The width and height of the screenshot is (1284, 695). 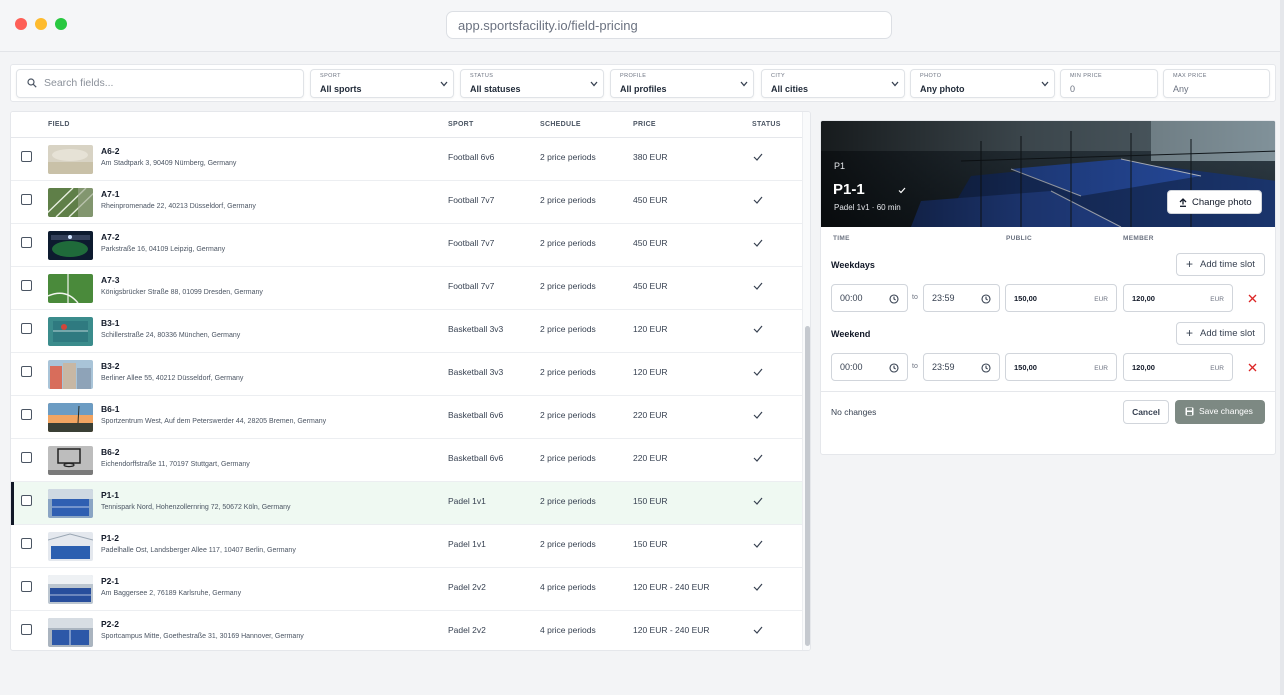 What do you see at coordinates (21, 24) in the screenshot?
I see `close-window-button` at bounding box center [21, 24].